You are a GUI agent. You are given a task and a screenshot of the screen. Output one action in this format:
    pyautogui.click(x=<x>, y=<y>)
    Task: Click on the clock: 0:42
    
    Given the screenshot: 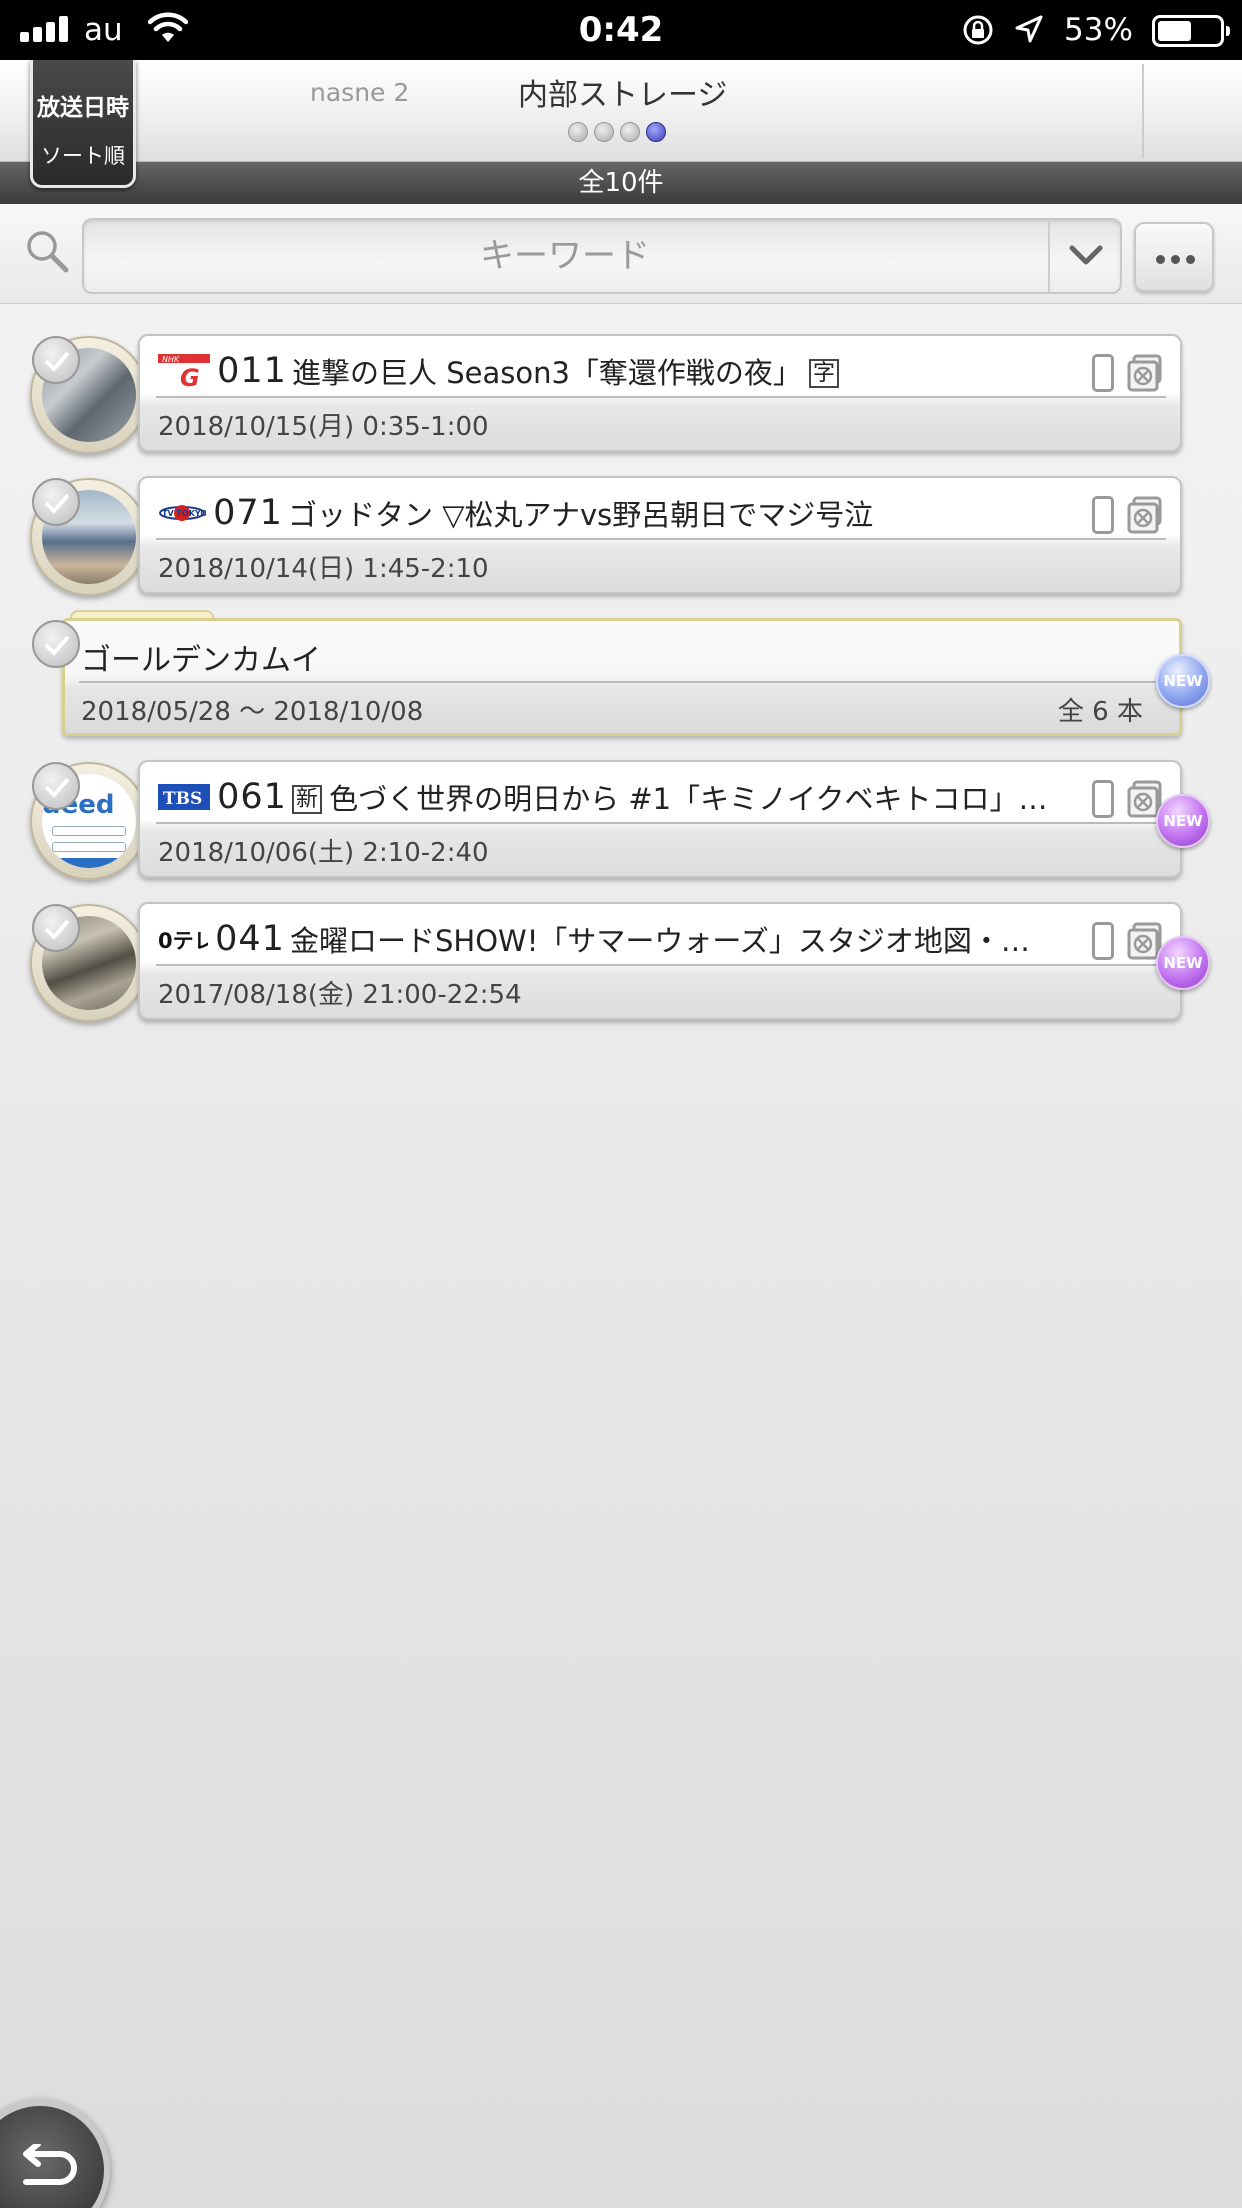 What is the action you would take?
    pyautogui.click(x=621, y=30)
    